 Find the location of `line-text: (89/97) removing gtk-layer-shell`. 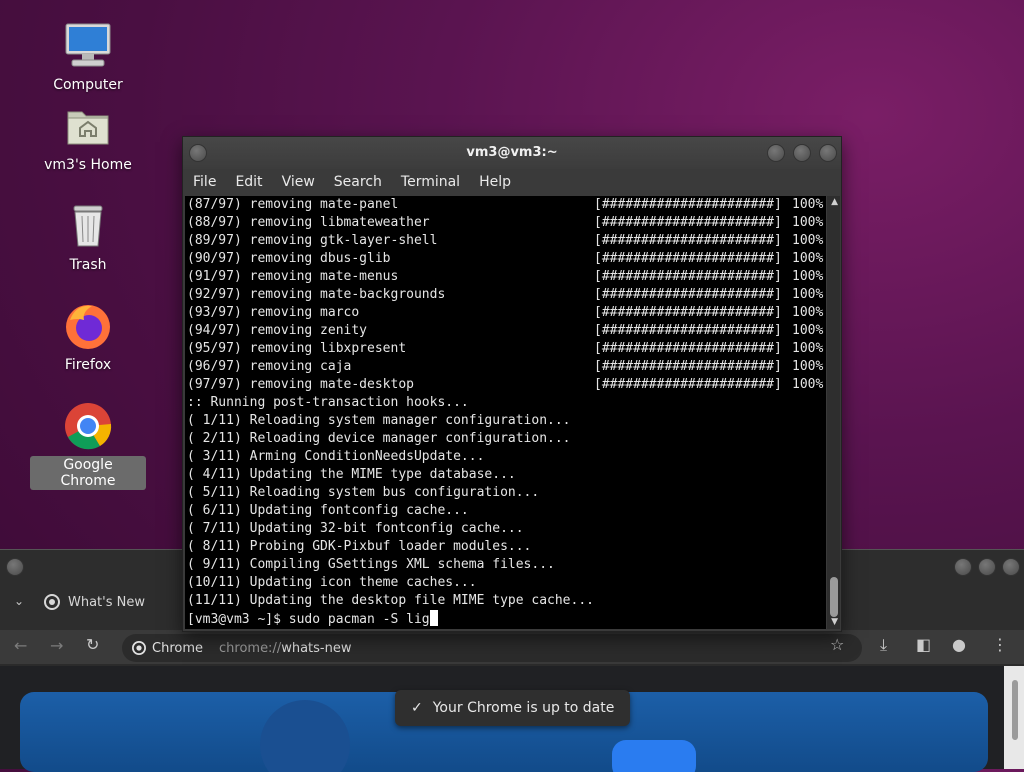

line-text: (89/97) removing gtk-layer-shell is located at coordinates (312, 240).